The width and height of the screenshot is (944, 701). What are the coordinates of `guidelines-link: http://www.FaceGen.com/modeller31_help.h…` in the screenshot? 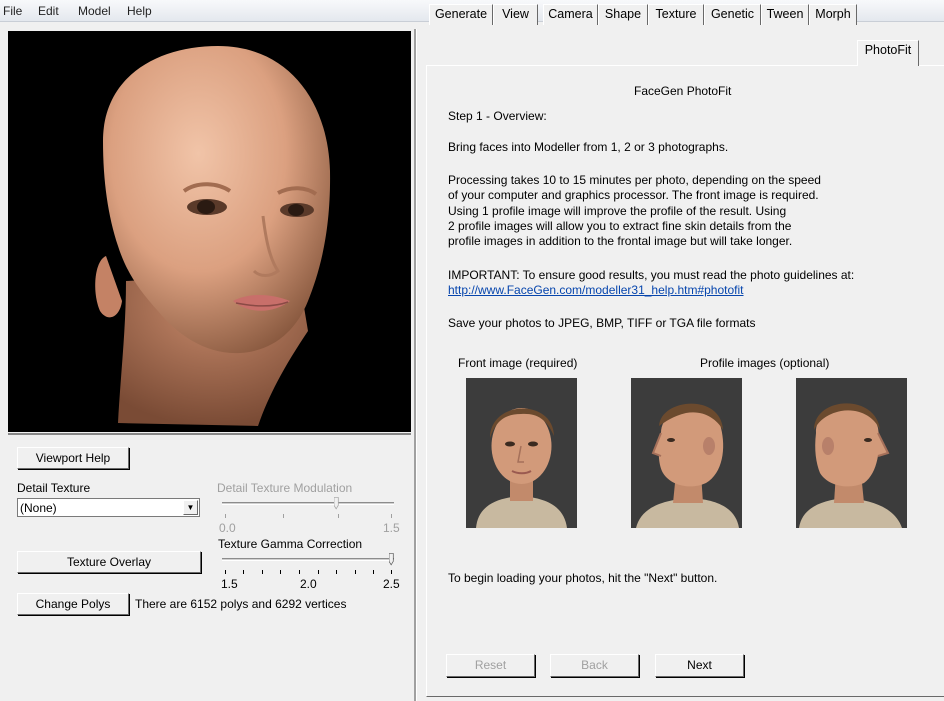 It's located at (596, 290).